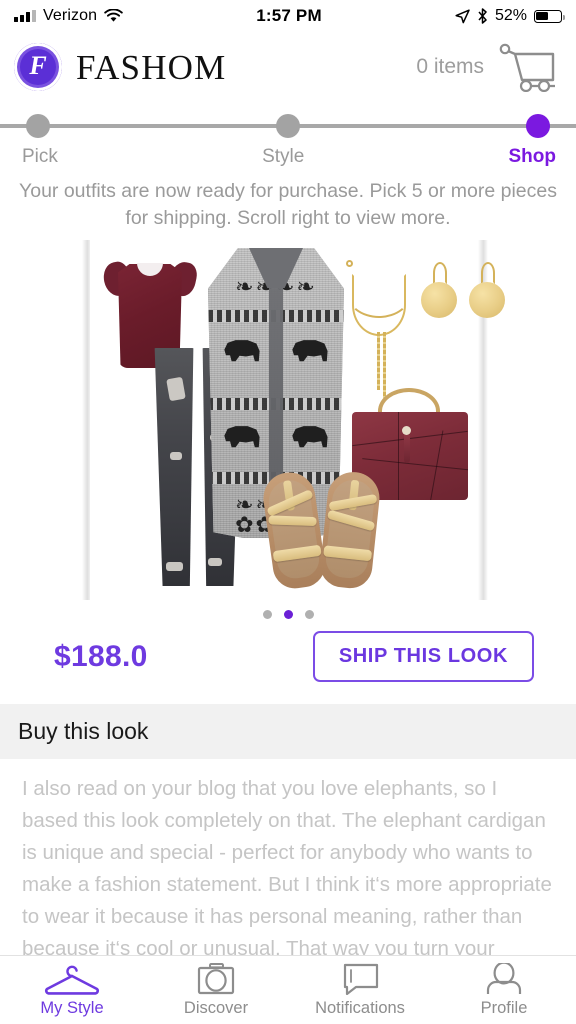 This screenshot has width=576, height=1024. What do you see at coordinates (351, 531) in the screenshot?
I see `sandal-item` at bounding box center [351, 531].